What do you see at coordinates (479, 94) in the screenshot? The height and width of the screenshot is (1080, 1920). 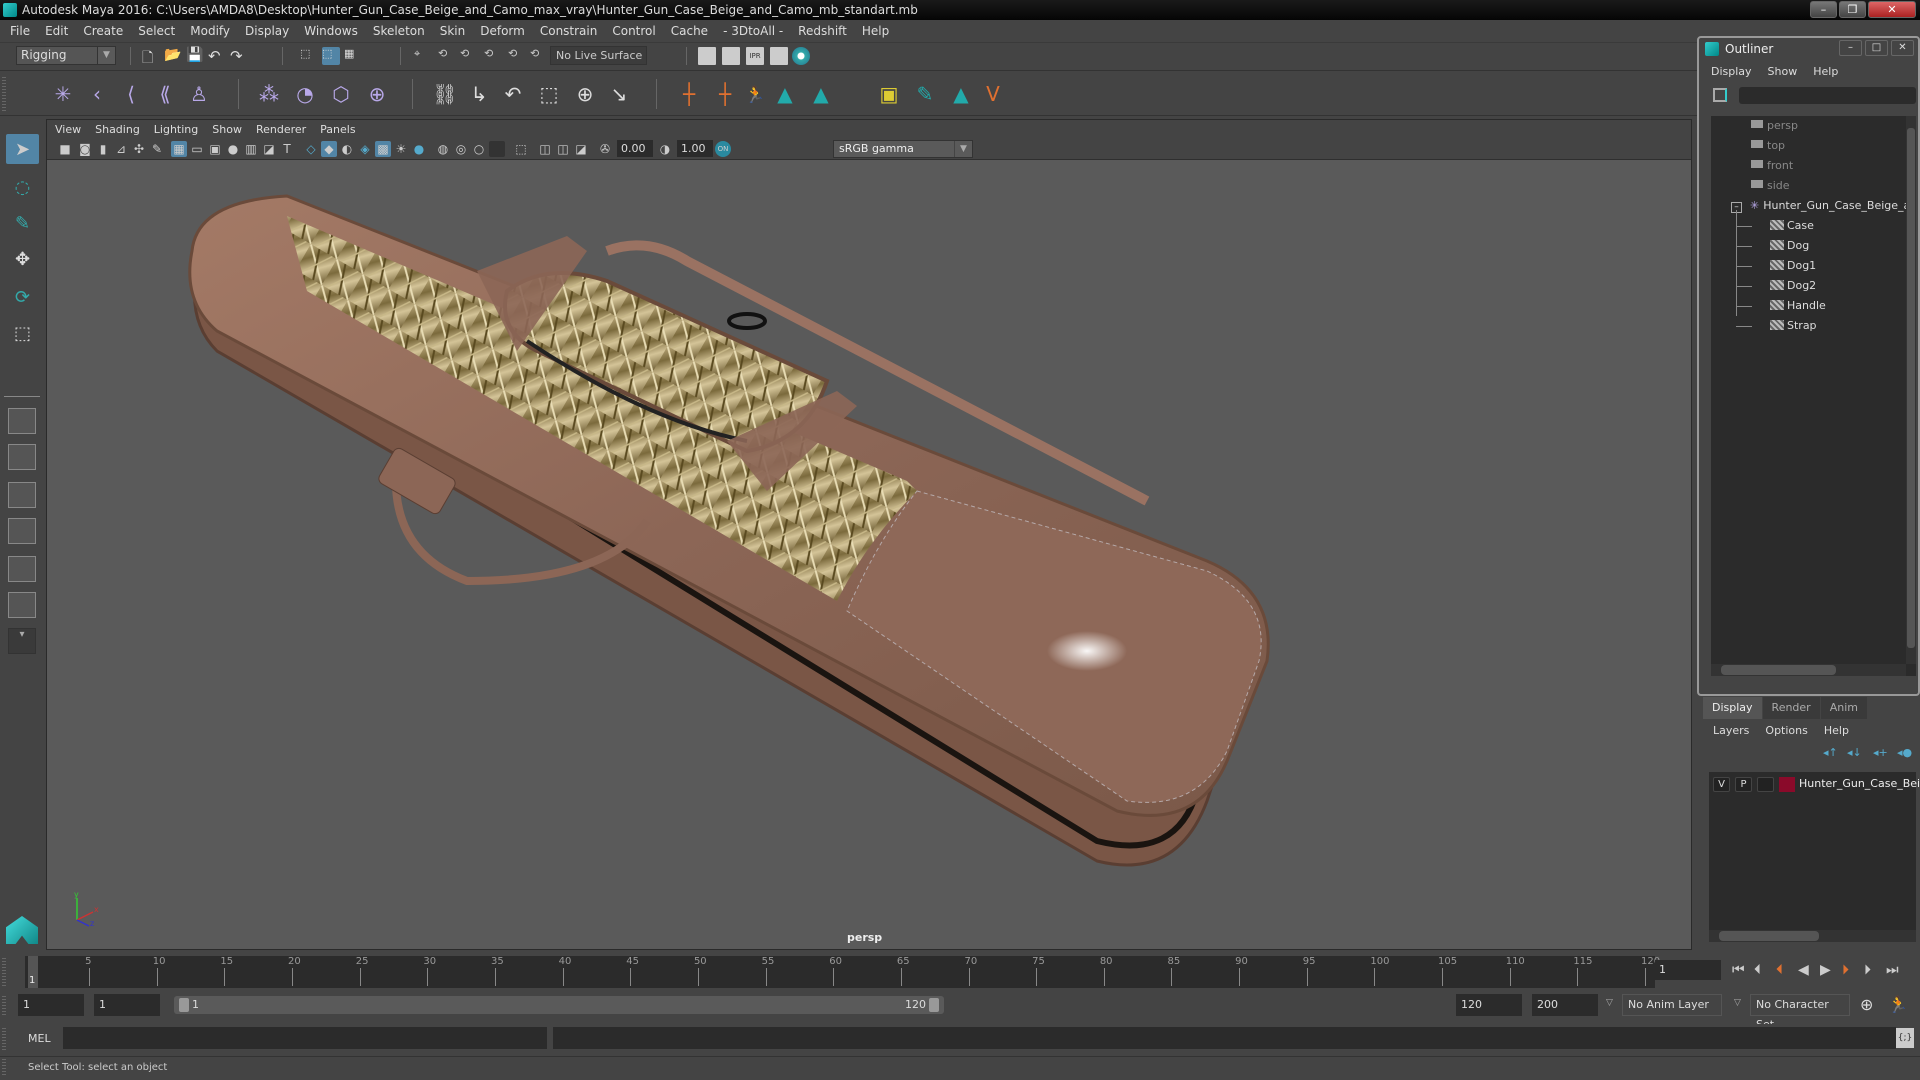 I see `point-constraint-icon: ↳` at bounding box center [479, 94].